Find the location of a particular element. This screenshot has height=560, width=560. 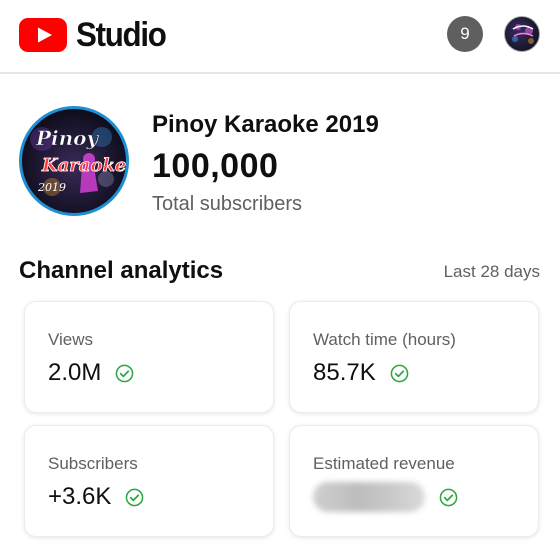

account-avatar is located at coordinates (522, 34).